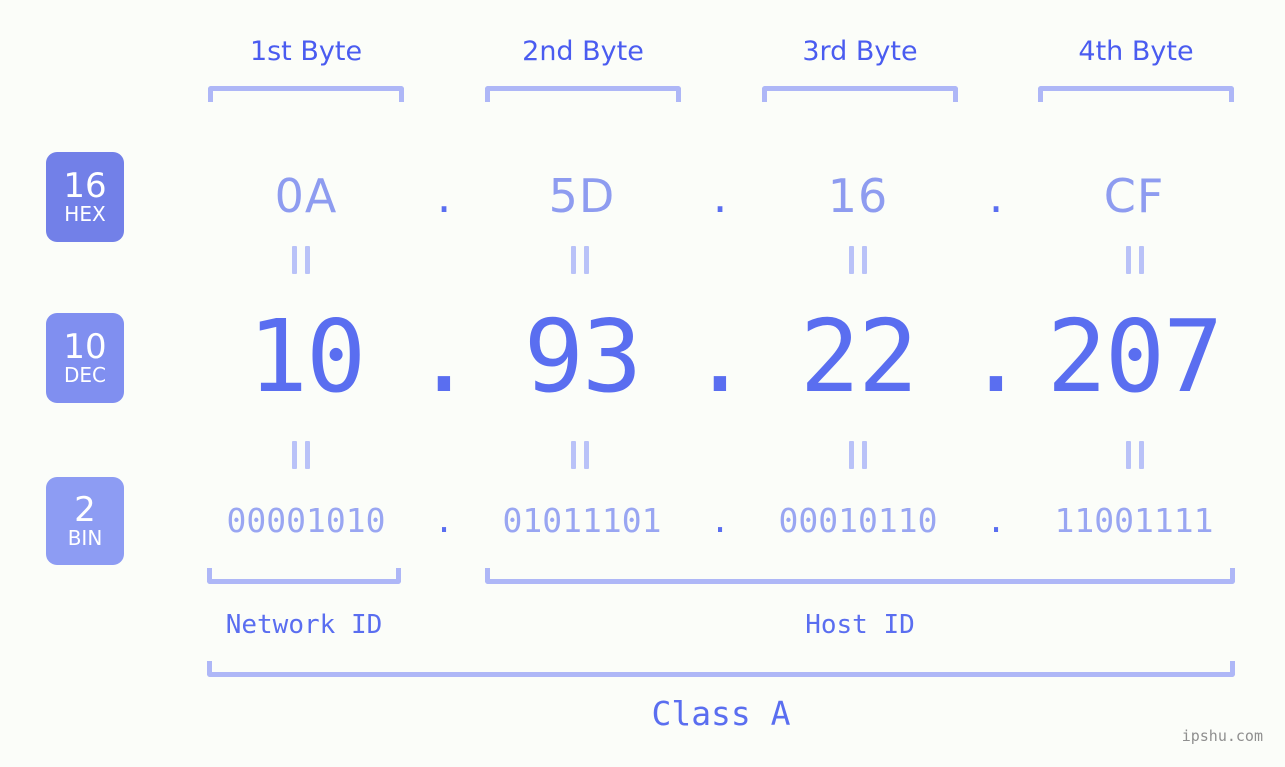 The image size is (1285, 767). Describe the element at coordinates (306, 520) in the screenshot. I see `bin-byte-1: 00001010` at that location.